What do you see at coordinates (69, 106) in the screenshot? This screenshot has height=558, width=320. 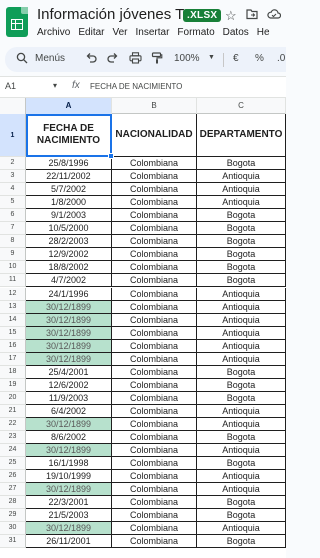 I see `column-header-a: A` at bounding box center [69, 106].